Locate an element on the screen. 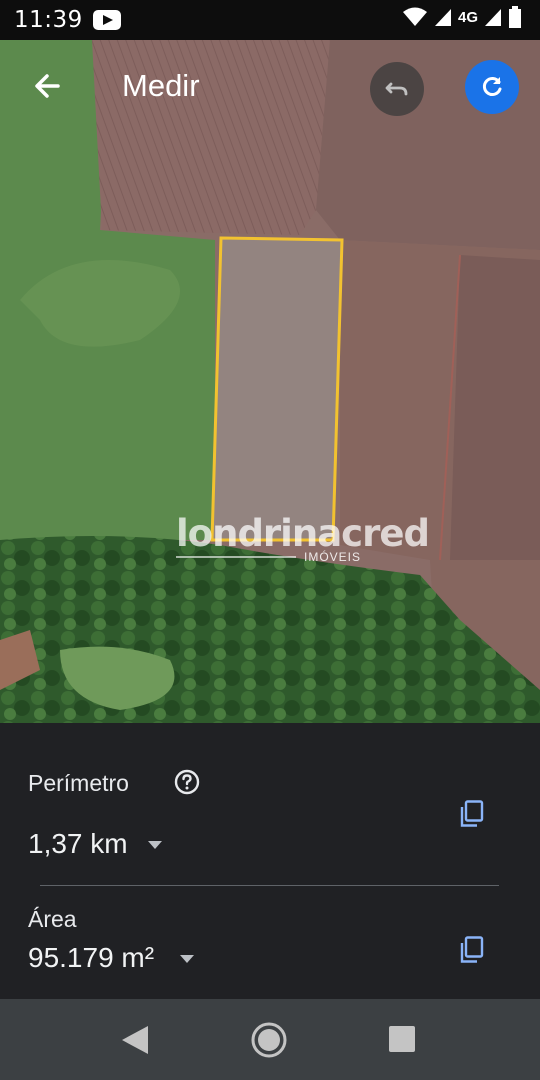 The width and height of the screenshot is (540, 1080). refresh-icon is located at coordinates (492, 86).